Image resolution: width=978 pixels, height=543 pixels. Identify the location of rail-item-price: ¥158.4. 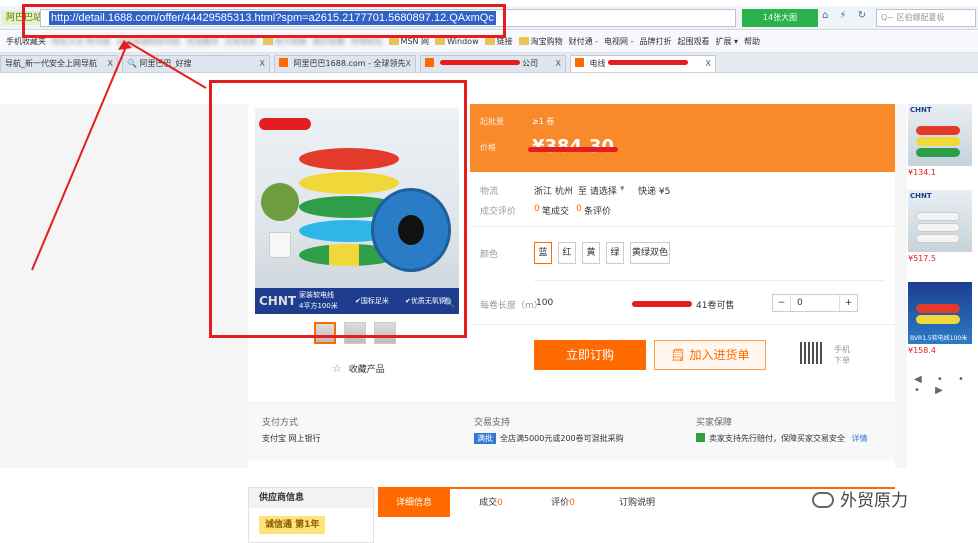
(922, 350).